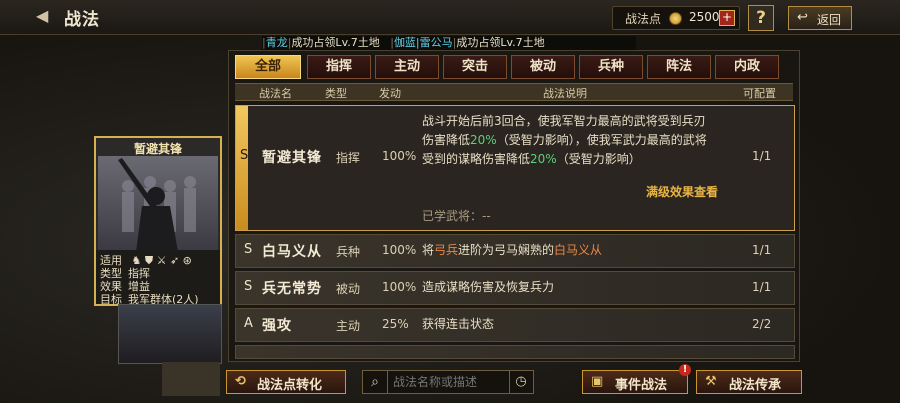  I want to click on search-box: ⌕ ◷, so click(448, 382).